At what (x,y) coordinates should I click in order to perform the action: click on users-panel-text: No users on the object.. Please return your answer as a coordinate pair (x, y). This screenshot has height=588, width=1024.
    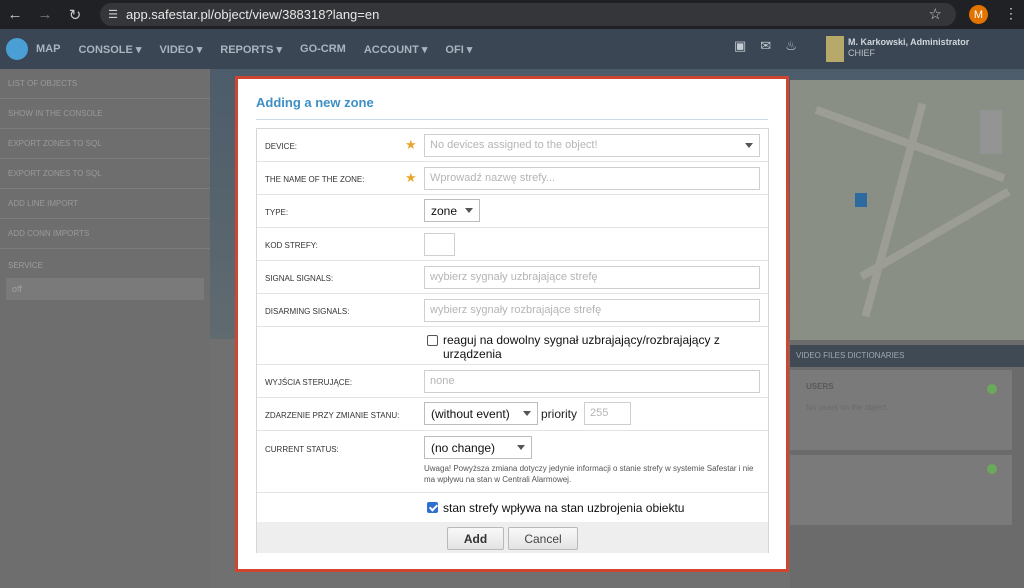
    Looking at the image, I should click on (847, 407).